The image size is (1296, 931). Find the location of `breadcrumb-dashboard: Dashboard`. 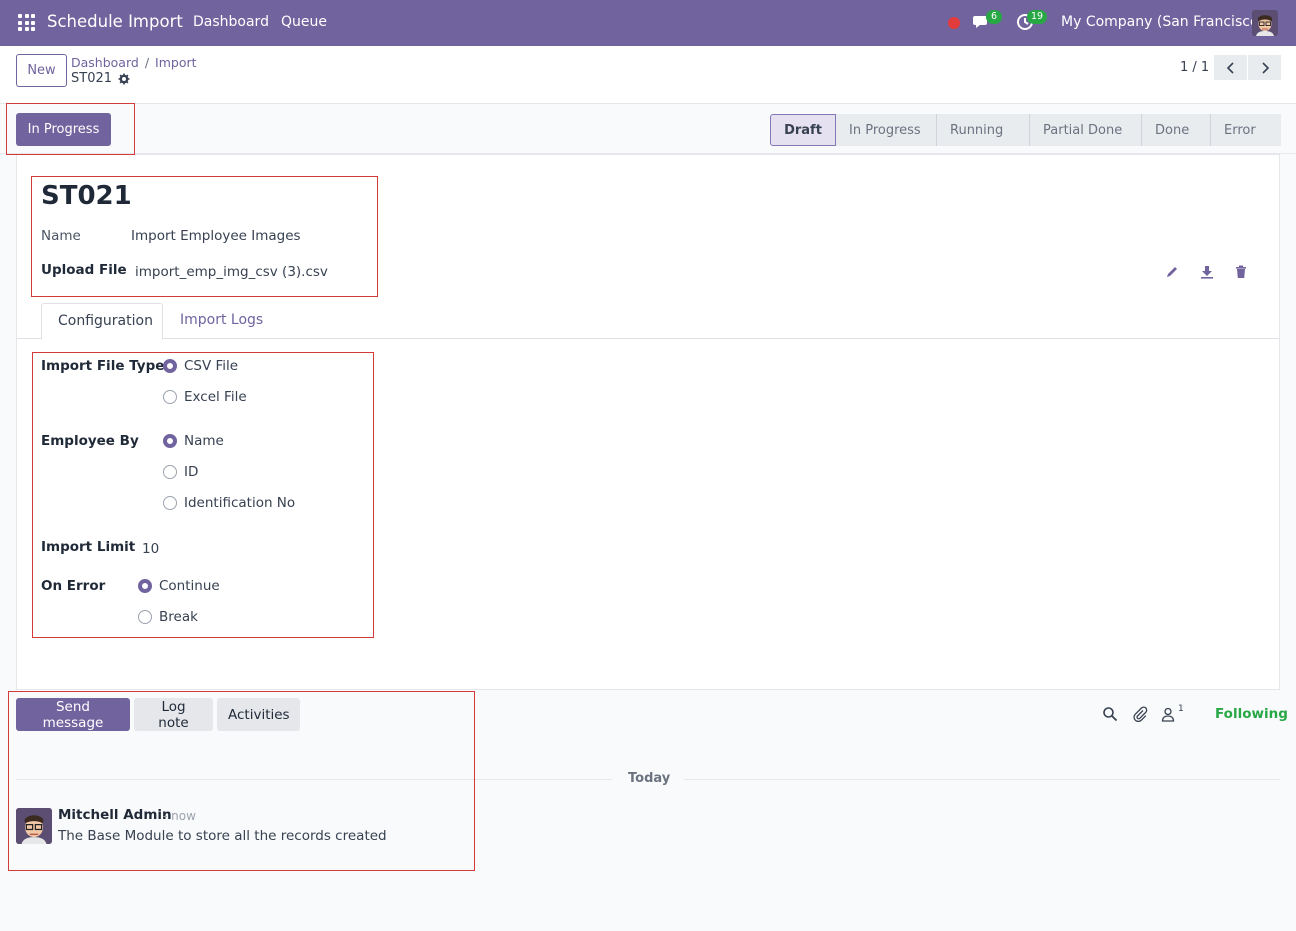

breadcrumb-dashboard: Dashboard is located at coordinates (105, 62).